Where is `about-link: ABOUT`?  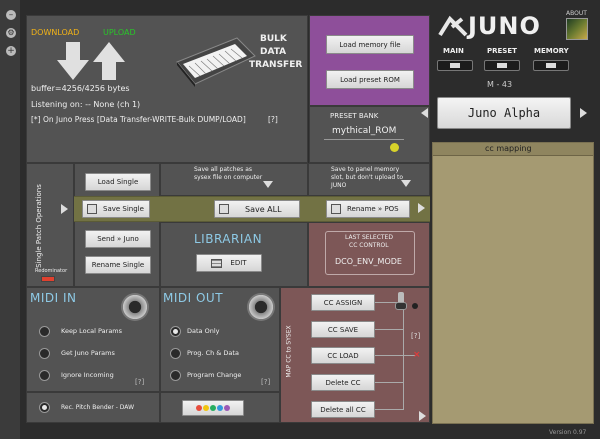 about-link: ABOUT is located at coordinates (576, 13).